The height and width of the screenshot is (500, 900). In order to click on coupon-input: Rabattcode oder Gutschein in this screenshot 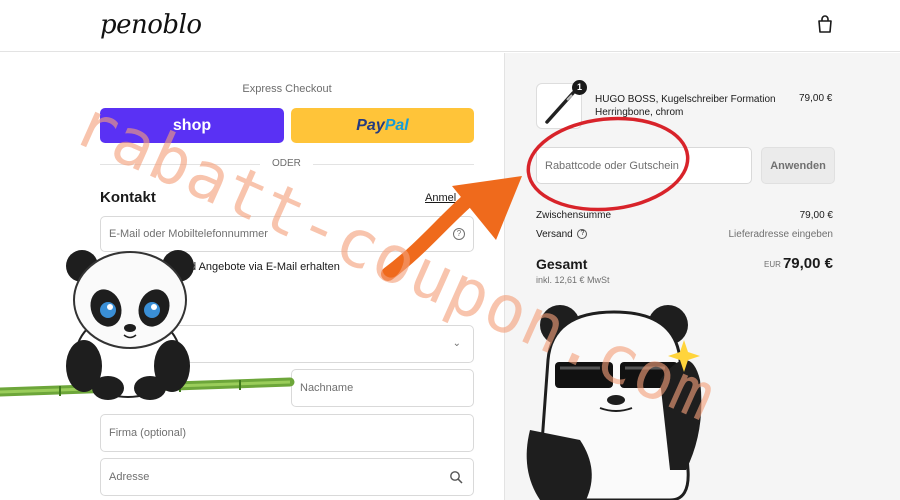, I will do `click(644, 165)`.